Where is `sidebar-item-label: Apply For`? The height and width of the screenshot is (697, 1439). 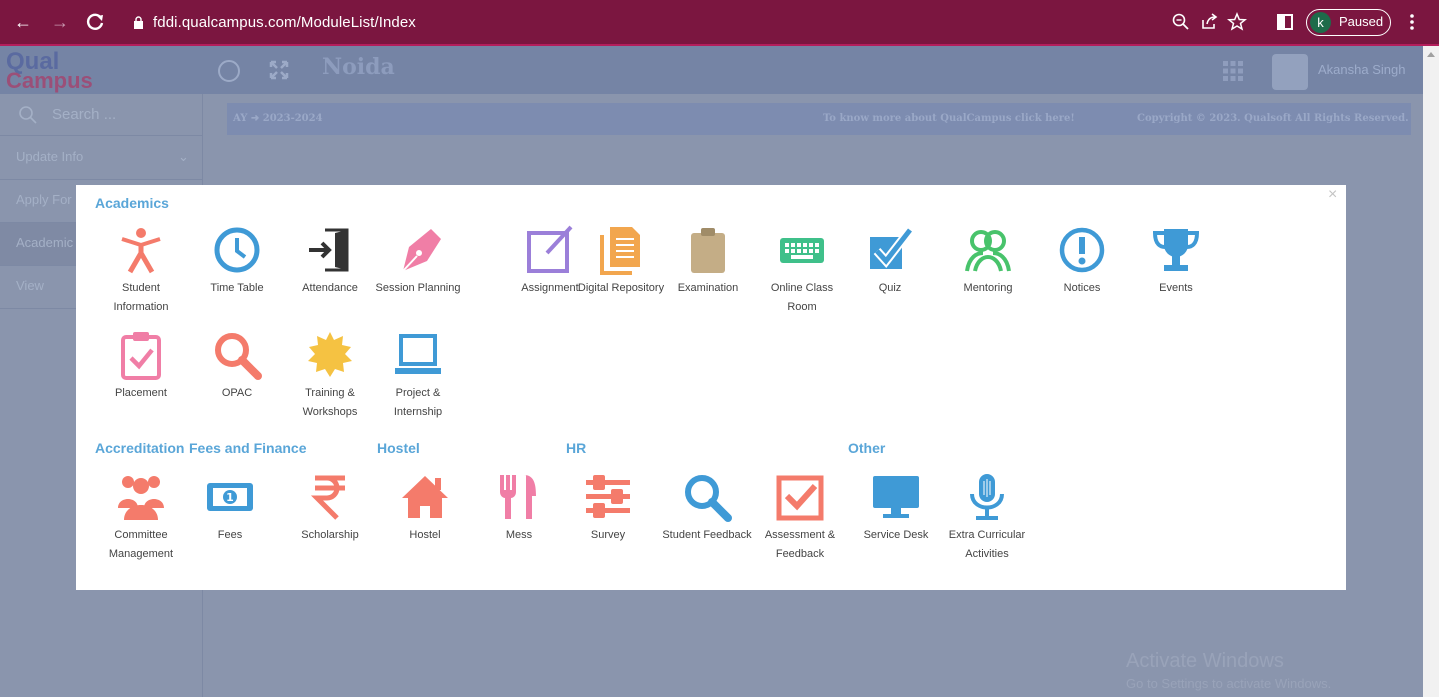 sidebar-item-label: Apply For is located at coordinates (44, 199).